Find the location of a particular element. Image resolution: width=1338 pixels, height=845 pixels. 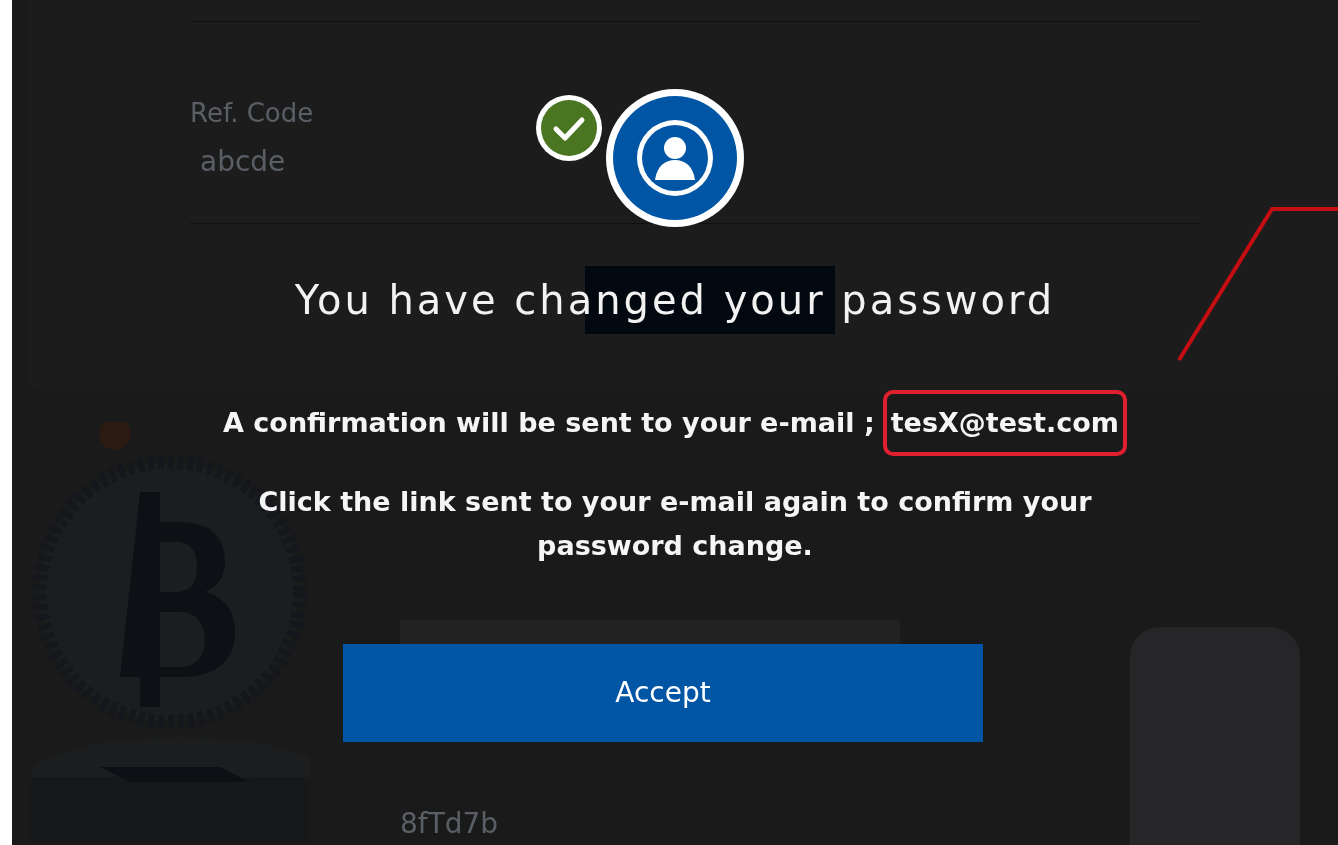

check-badge-icon is located at coordinates (569, 128).